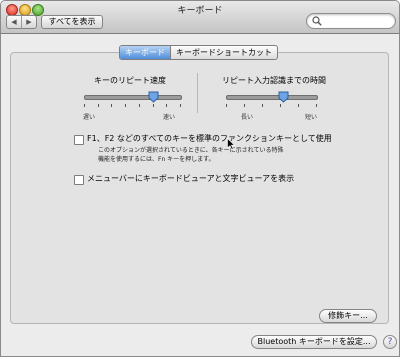 Image resolution: width=400 pixels, height=357 pixels. I want to click on fn-keys-description-line1: このオプションが選択されているときに、各キーに示されている特殊, so click(191, 150).